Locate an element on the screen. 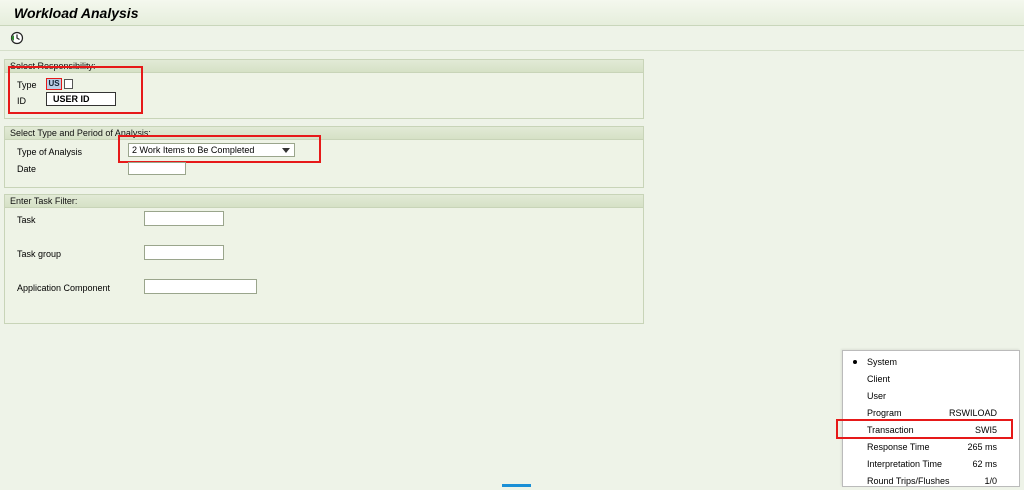 This screenshot has height=490, width=1024. status-item-interpretation-time: Interpretation Time 62 ms is located at coordinates (931, 464).